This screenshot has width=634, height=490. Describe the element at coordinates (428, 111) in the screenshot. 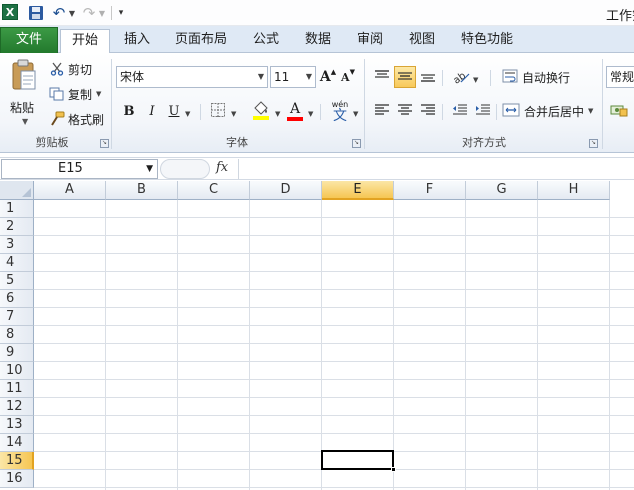

I see `align-right-button` at that location.